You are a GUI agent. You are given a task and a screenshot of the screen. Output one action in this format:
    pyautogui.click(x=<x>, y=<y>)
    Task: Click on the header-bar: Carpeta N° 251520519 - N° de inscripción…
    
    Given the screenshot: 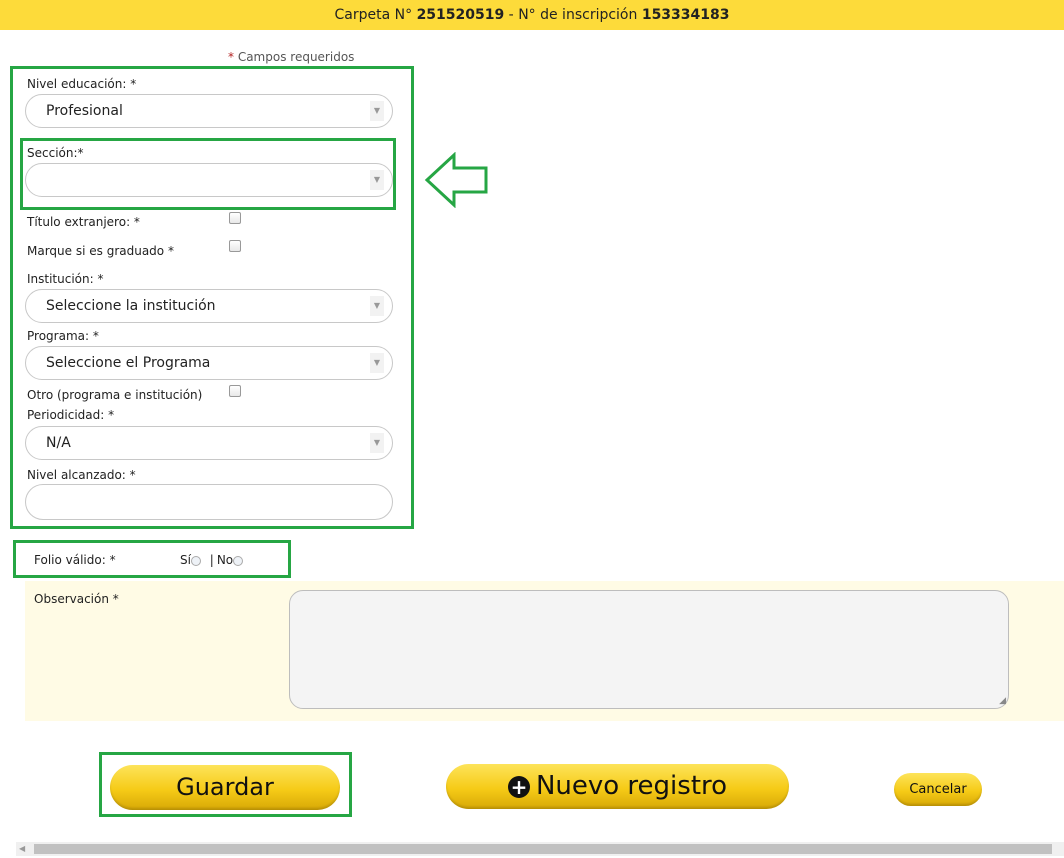 What is the action you would take?
    pyautogui.click(x=532, y=15)
    